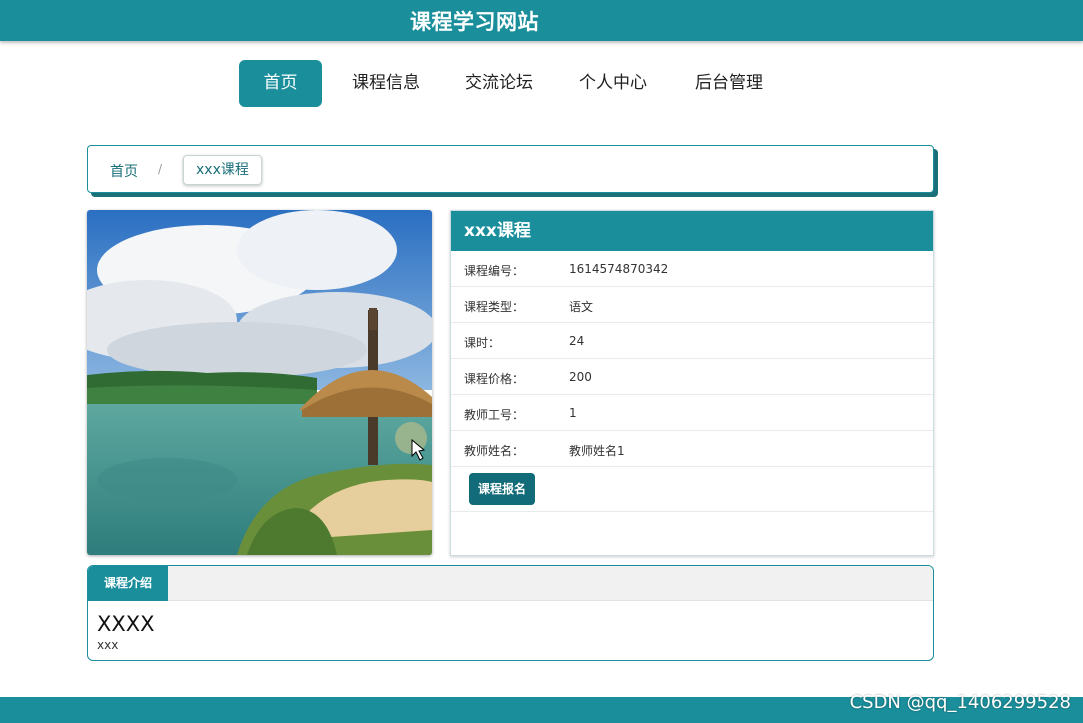 This screenshot has width=1083, height=723. Describe the element at coordinates (280, 83) in the screenshot. I see `nav-home: 首页` at that location.